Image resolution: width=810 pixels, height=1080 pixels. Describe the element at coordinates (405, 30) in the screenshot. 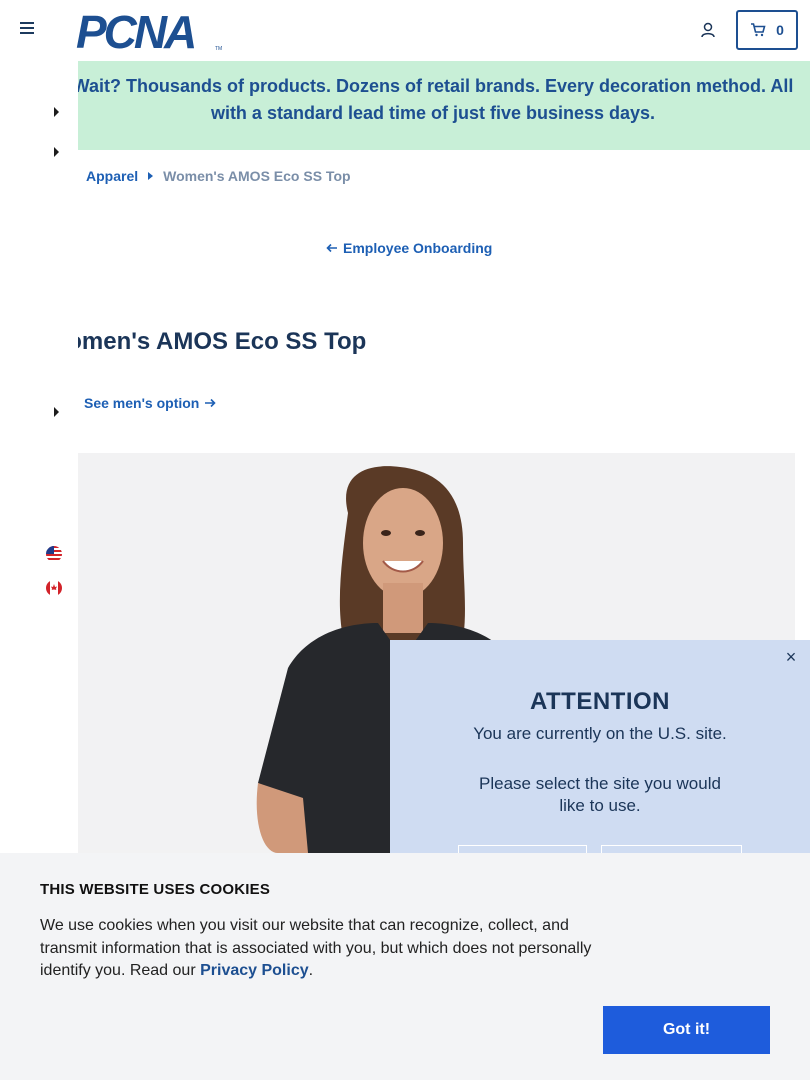

I see `site-header: PCNA TM 0` at that location.